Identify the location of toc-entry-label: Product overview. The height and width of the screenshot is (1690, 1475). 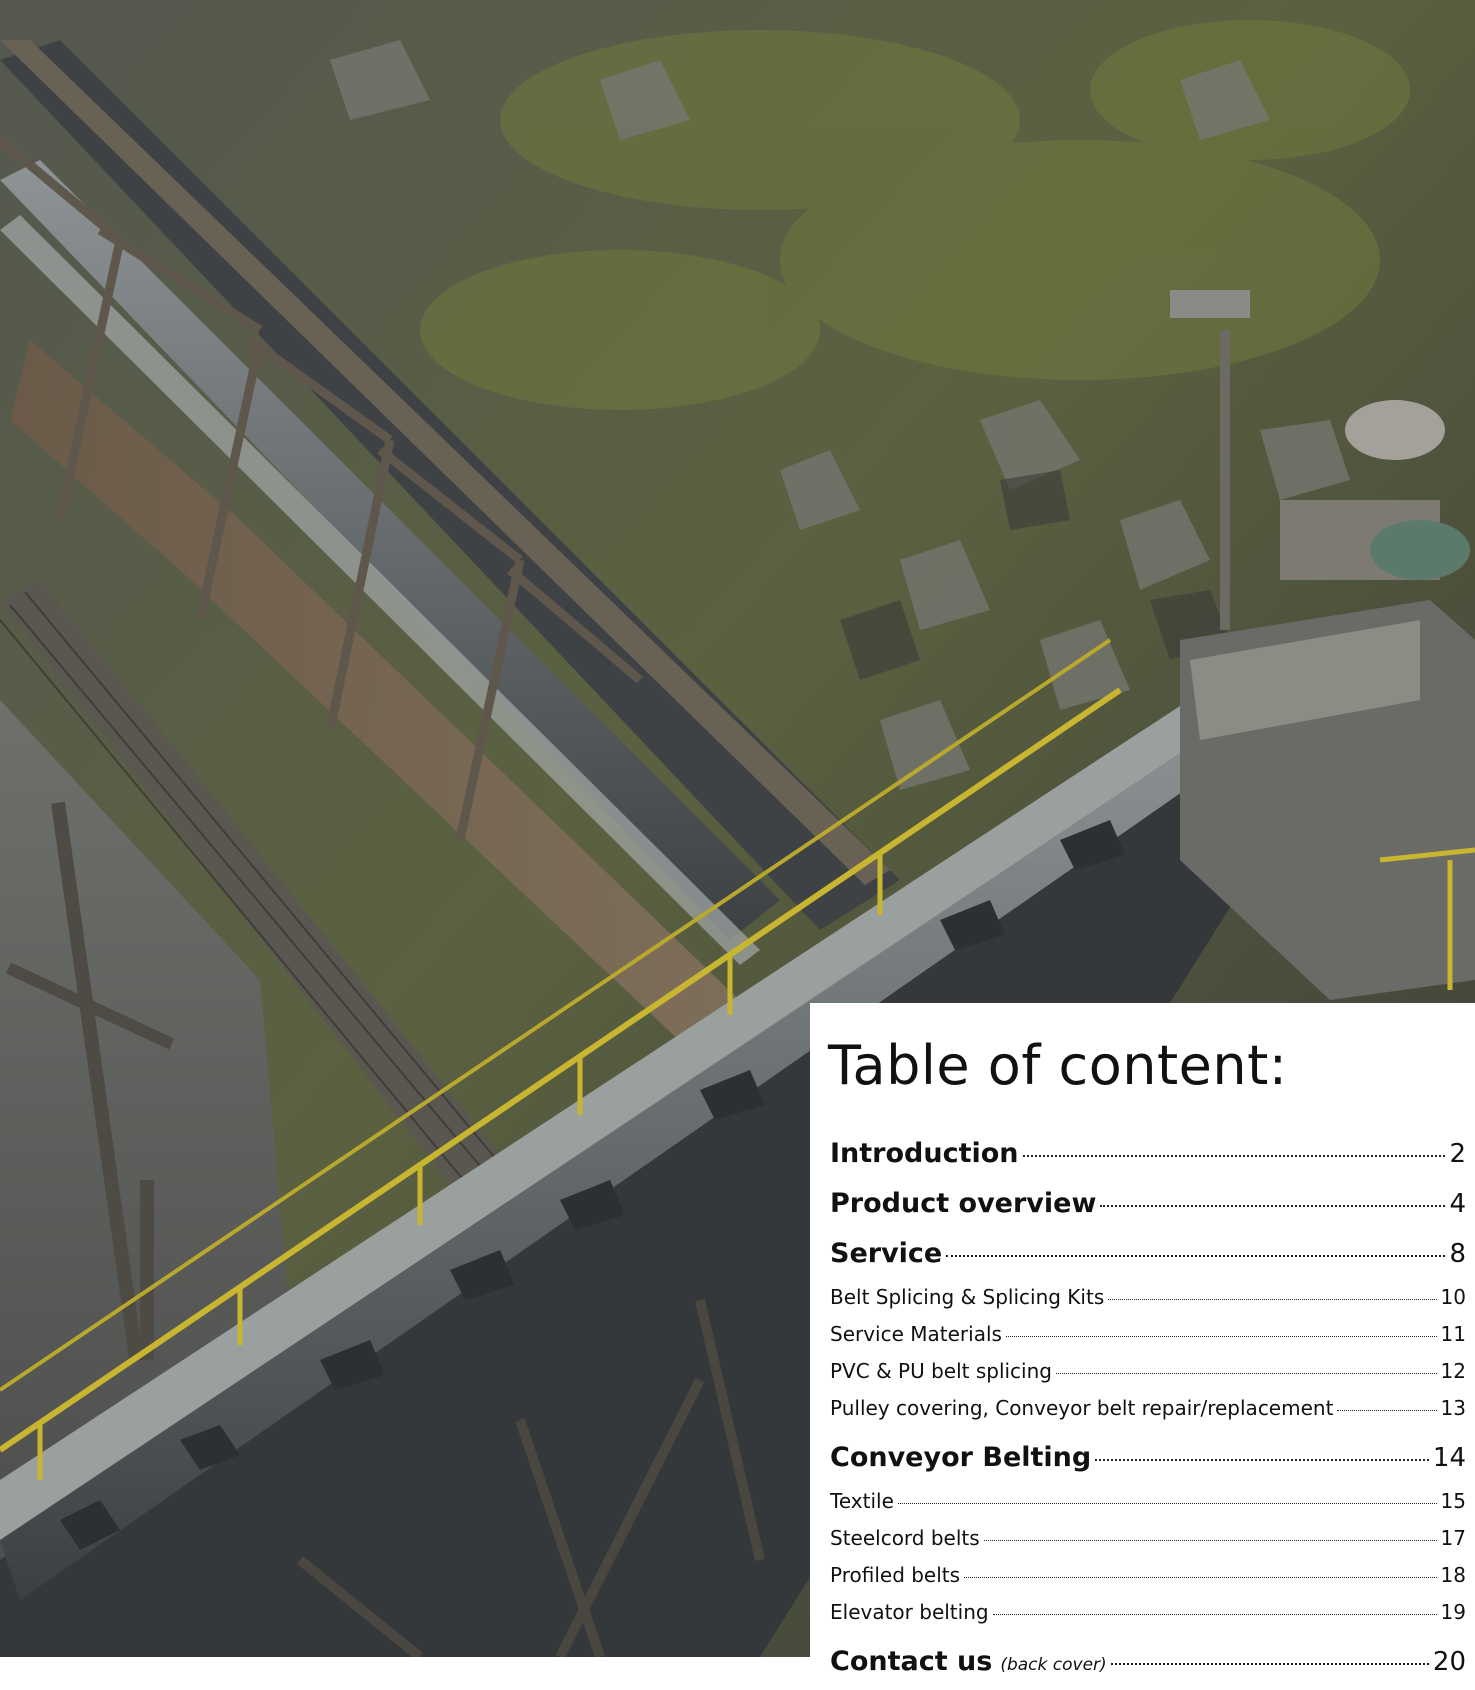
(963, 1203).